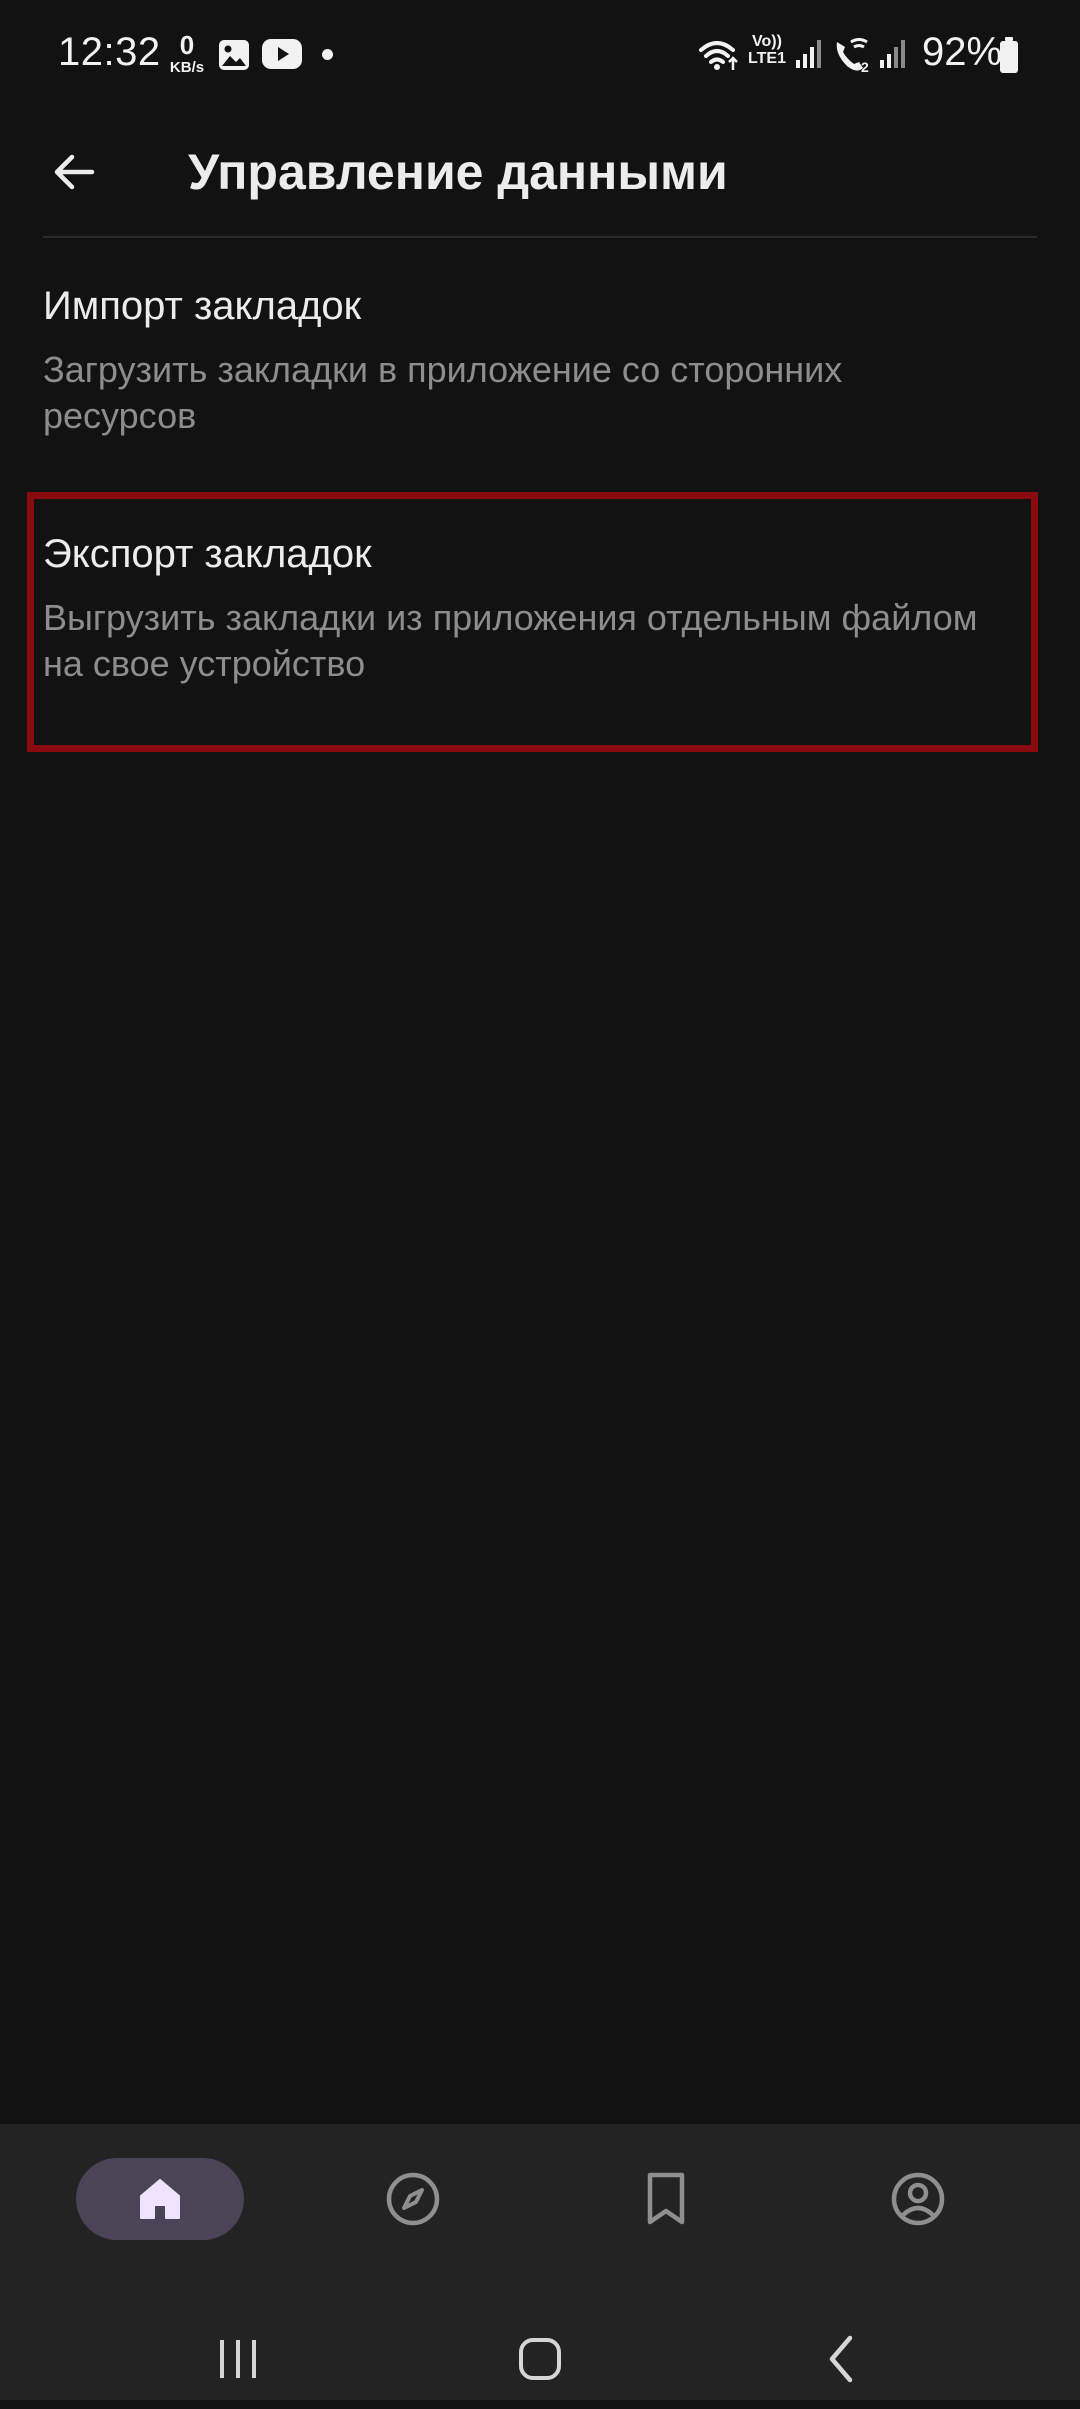 The width and height of the screenshot is (1080, 2409). I want to click on system-home-button, so click(540, 2359).